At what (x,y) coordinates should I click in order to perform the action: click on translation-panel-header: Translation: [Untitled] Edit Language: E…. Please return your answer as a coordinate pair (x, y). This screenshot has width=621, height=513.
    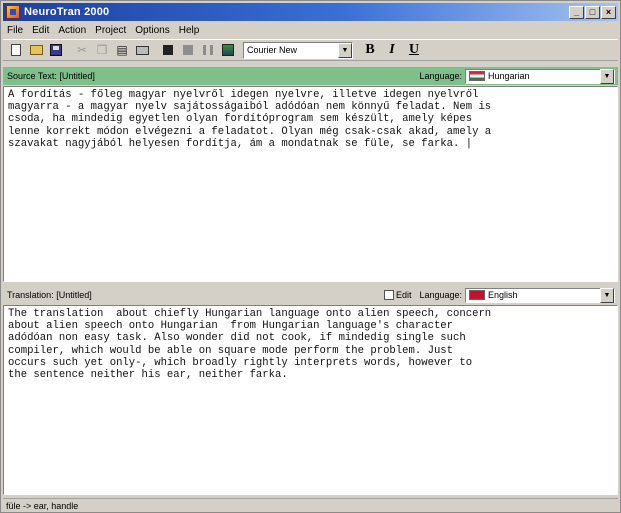
    Looking at the image, I should click on (310, 295).